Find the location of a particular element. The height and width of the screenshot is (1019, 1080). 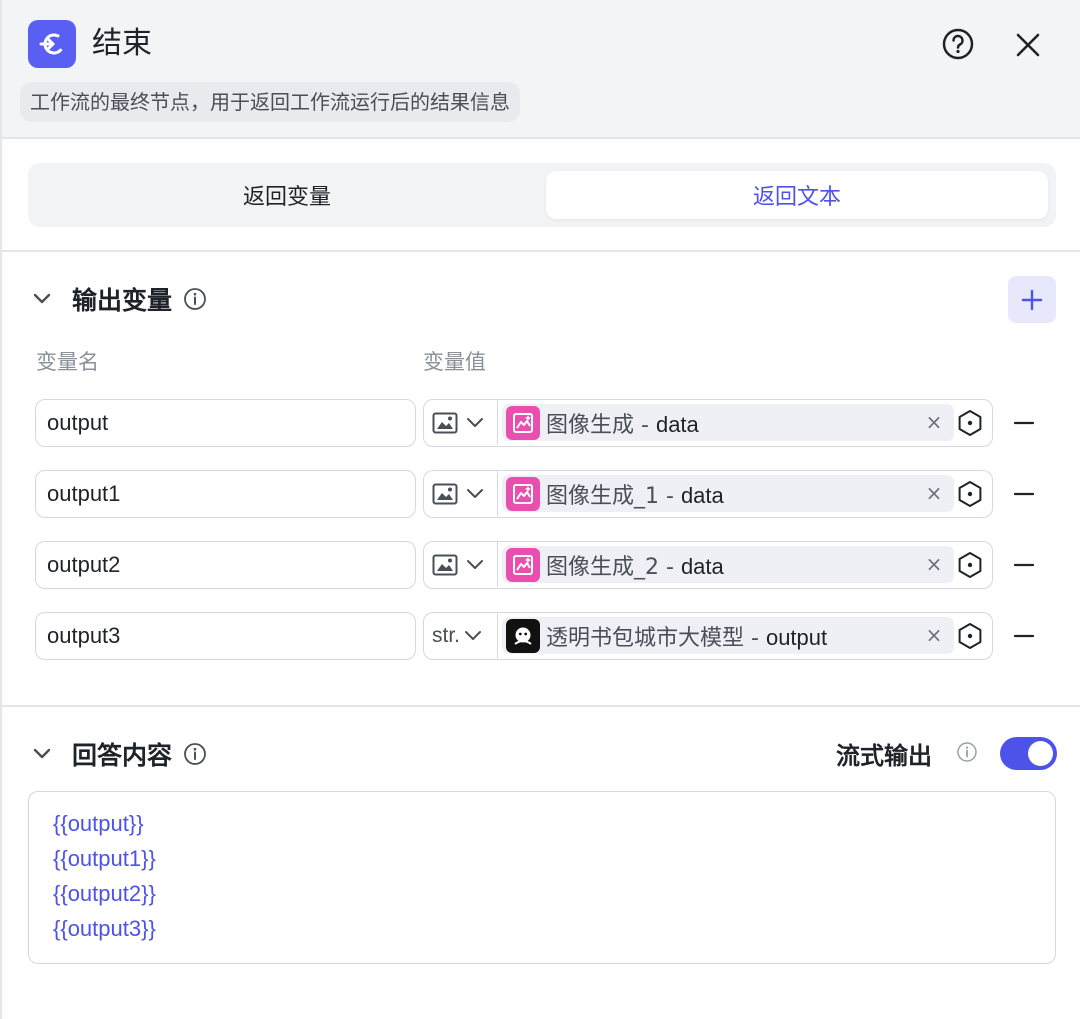

output-section-header: 输出变量 is located at coordinates (119, 299).